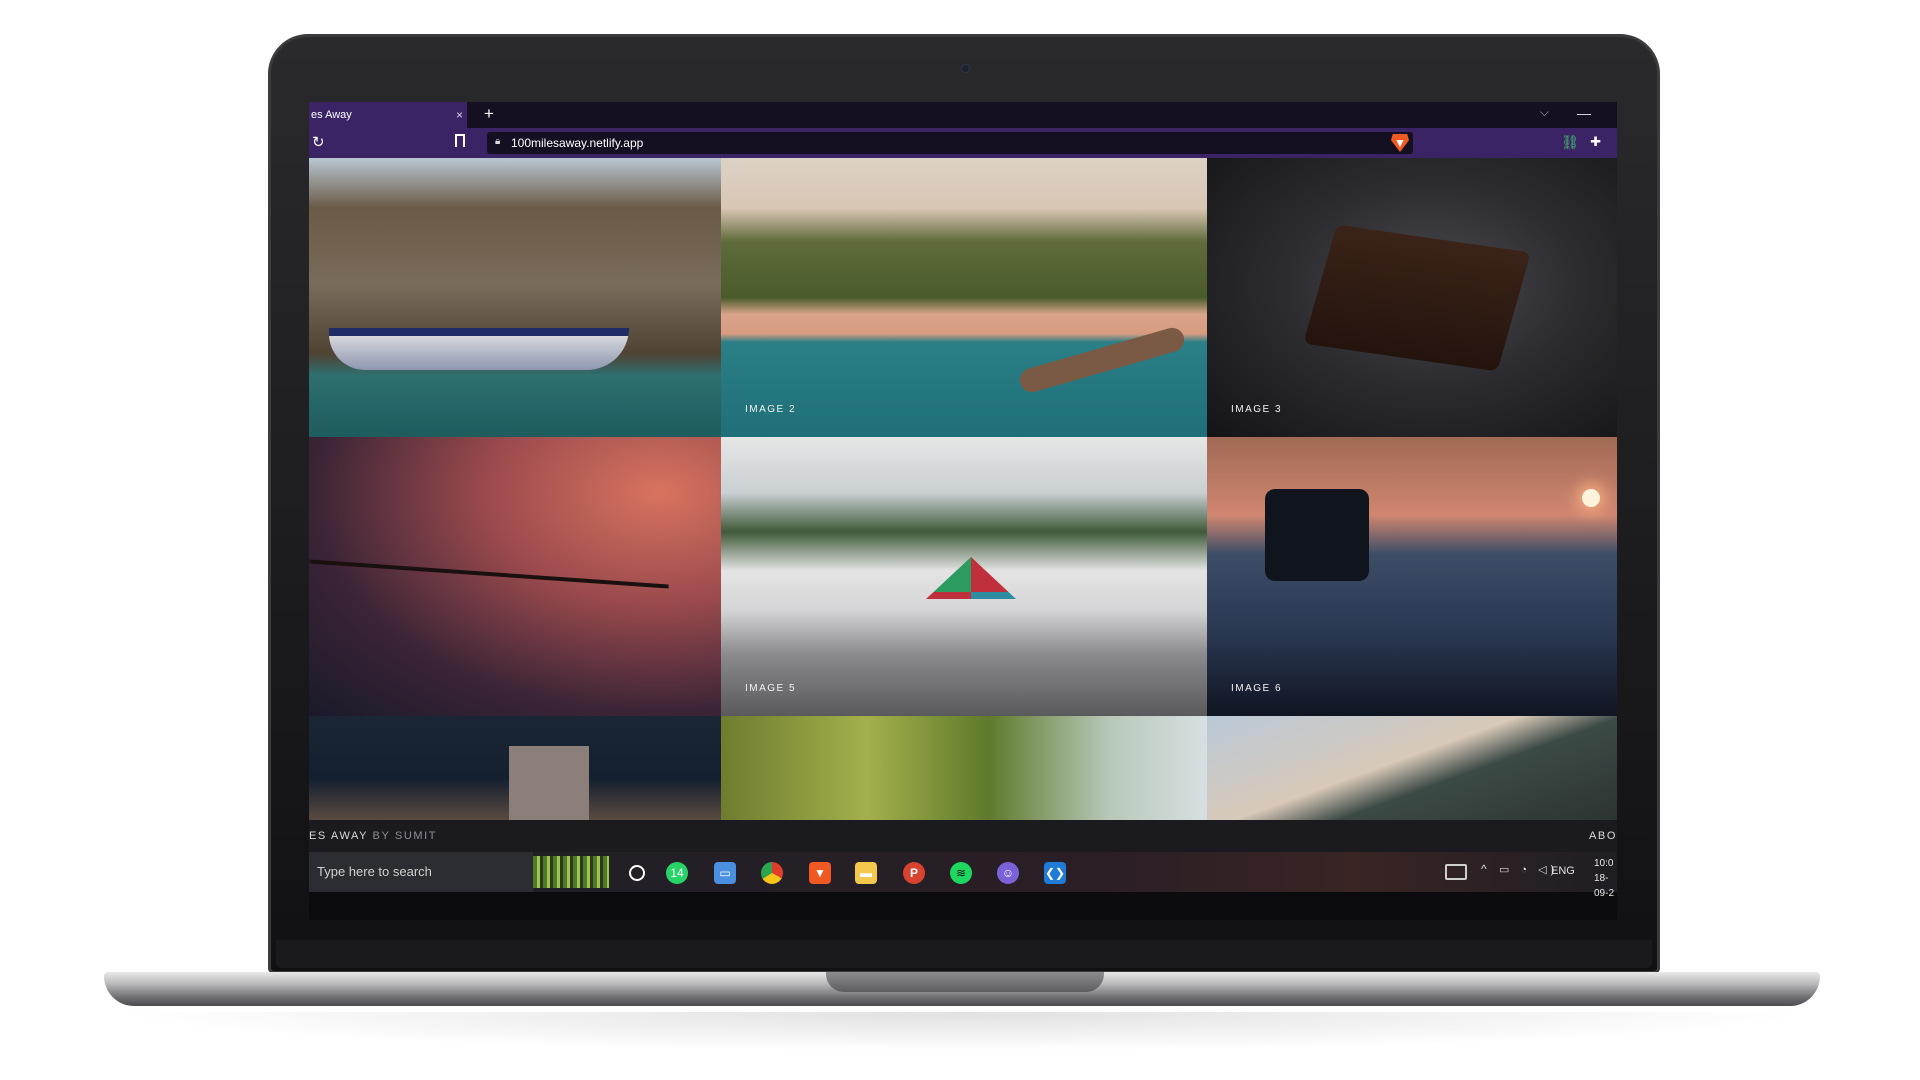 This screenshot has width=1920, height=1080. Describe the element at coordinates (964, 297) in the screenshot. I see `gallery-image-2: IMAGE 2` at that location.